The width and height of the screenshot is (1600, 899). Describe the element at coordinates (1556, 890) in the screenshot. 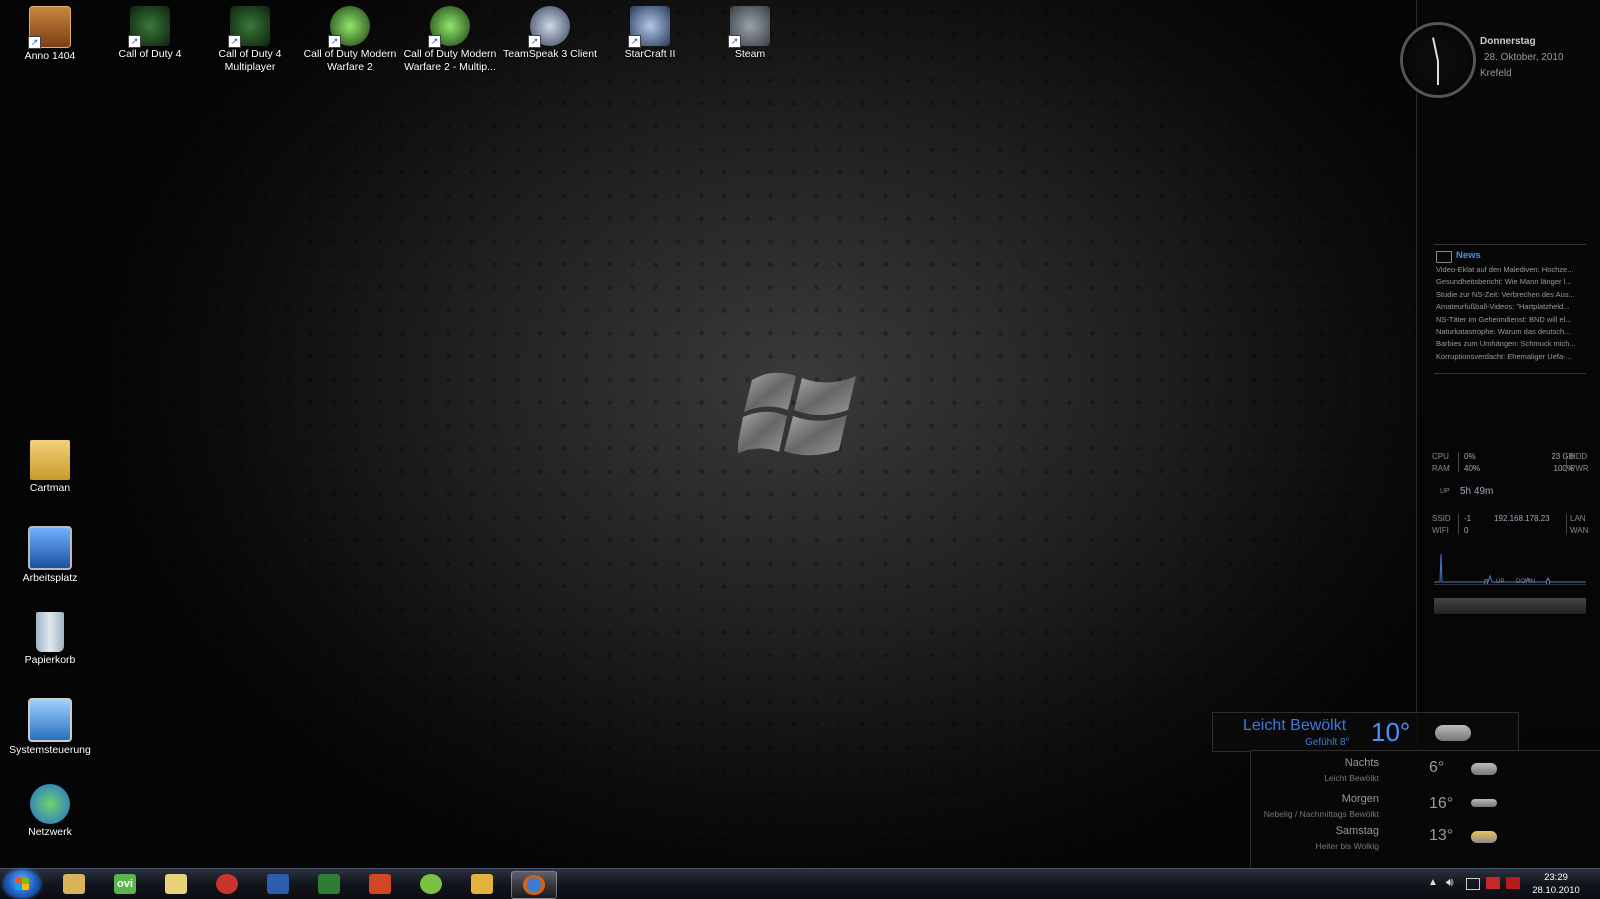

I see `taskbar-date: 28.10.2010` at that location.